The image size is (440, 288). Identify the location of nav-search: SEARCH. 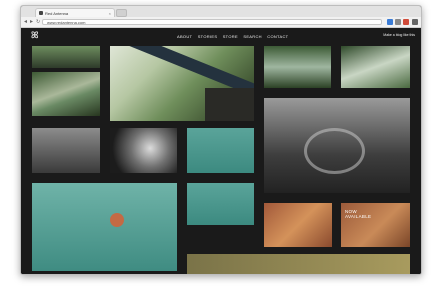
(252, 36).